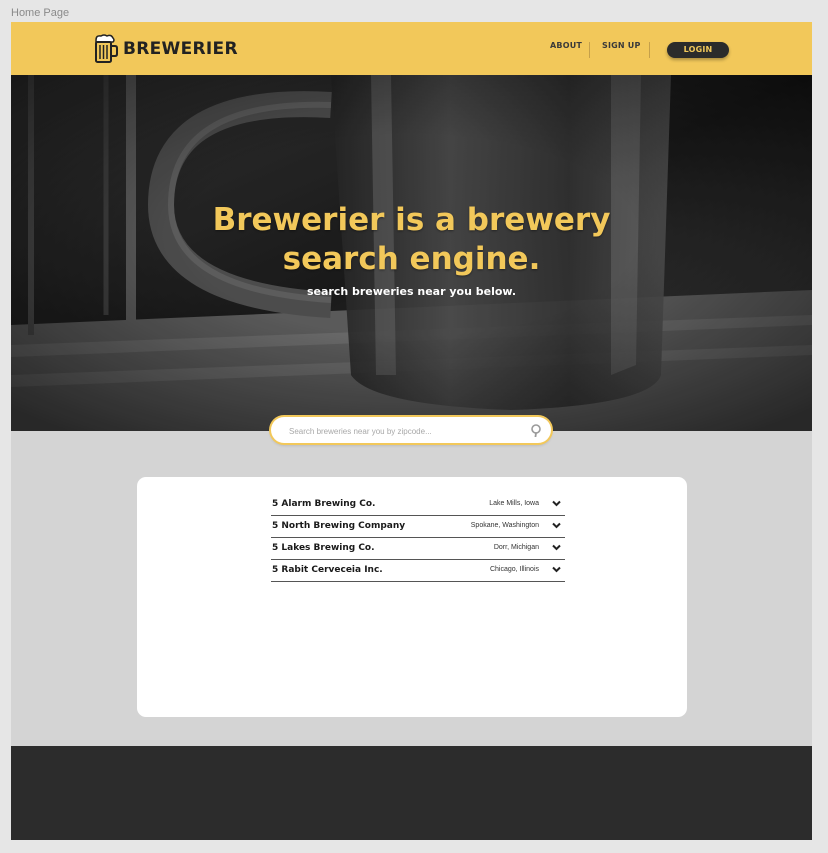 The image size is (828, 853). What do you see at coordinates (40, 13) in the screenshot?
I see `artboard-label: Home Page` at bounding box center [40, 13].